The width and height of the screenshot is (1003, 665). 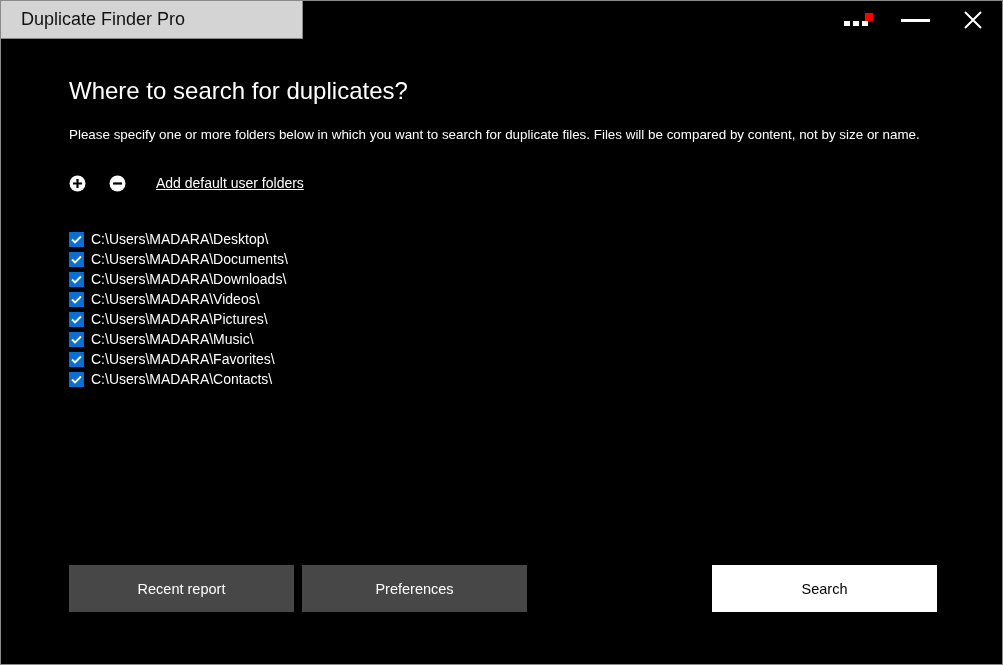 What do you see at coordinates (182, 379) in the screenshot?
I see `folder-path: C:\Users\MADARA\Contacts\` at bounding box center [182, 379].